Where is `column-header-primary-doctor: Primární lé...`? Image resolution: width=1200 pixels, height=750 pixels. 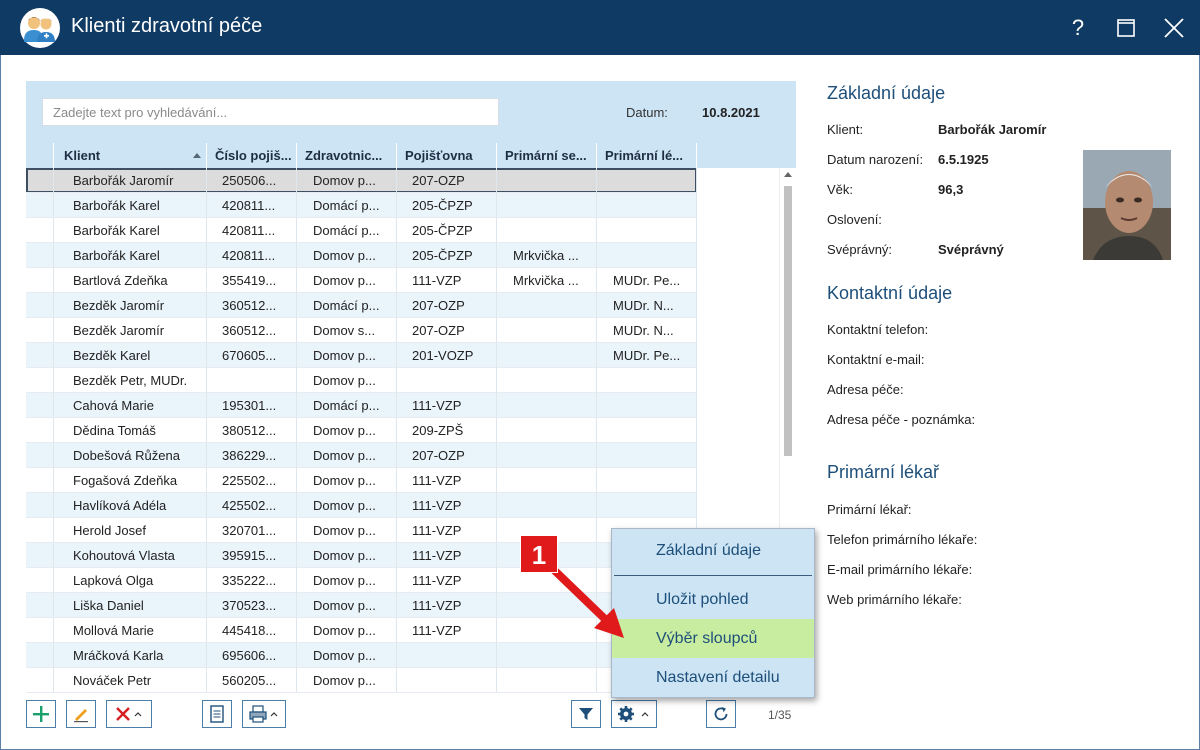
column-header-primary-doctor: Primární lé... is located at coordinates (647, 155).